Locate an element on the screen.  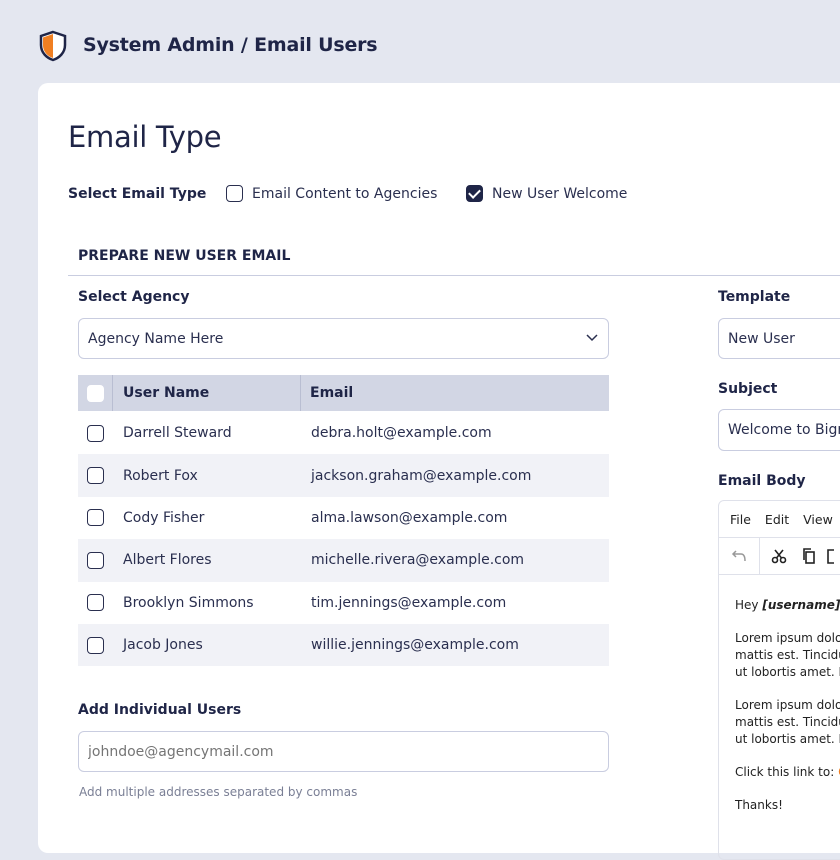
email-body-label: Email Body is located at coordinates (762, 481).